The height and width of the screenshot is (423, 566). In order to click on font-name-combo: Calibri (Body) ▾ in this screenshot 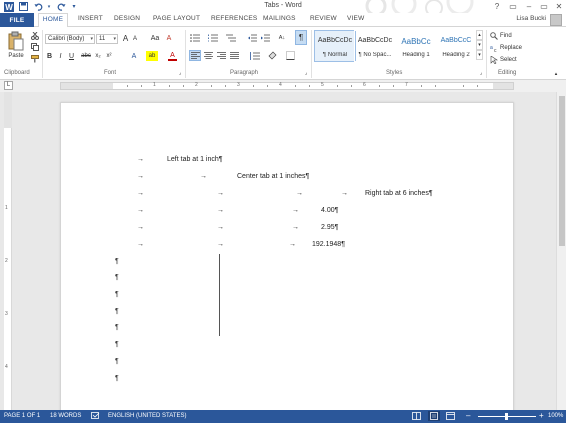, I will do `click(70, 39)`.